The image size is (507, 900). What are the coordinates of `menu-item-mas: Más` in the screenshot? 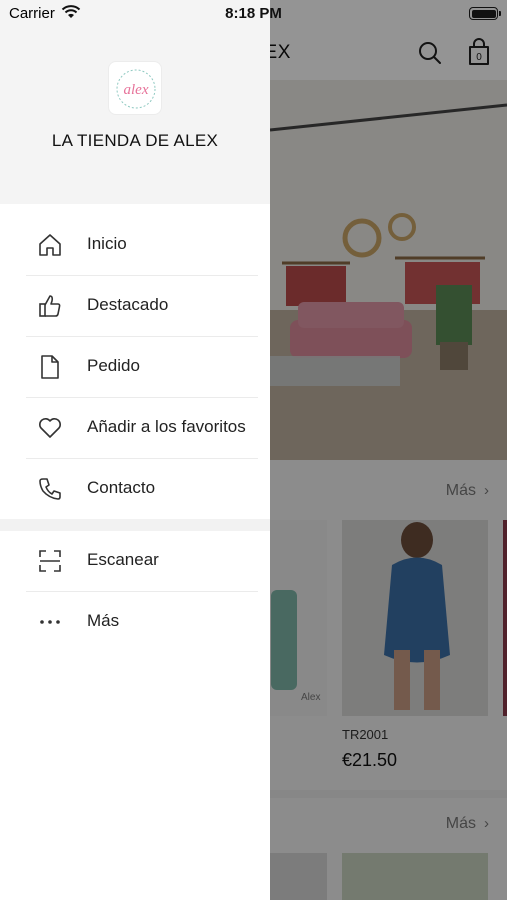 It's located at (135, 621).